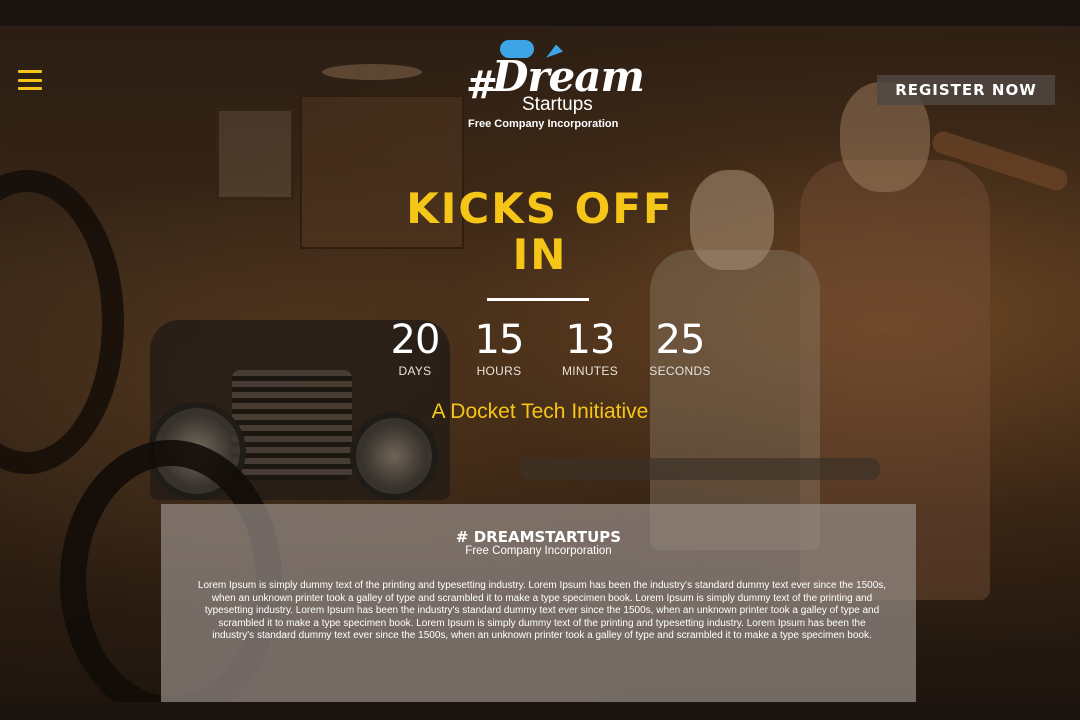 This screenshot has height=720, width=1080. Describe the element at coordinates (538, 299) in the screenshot. I see `headline-divider` at that location.